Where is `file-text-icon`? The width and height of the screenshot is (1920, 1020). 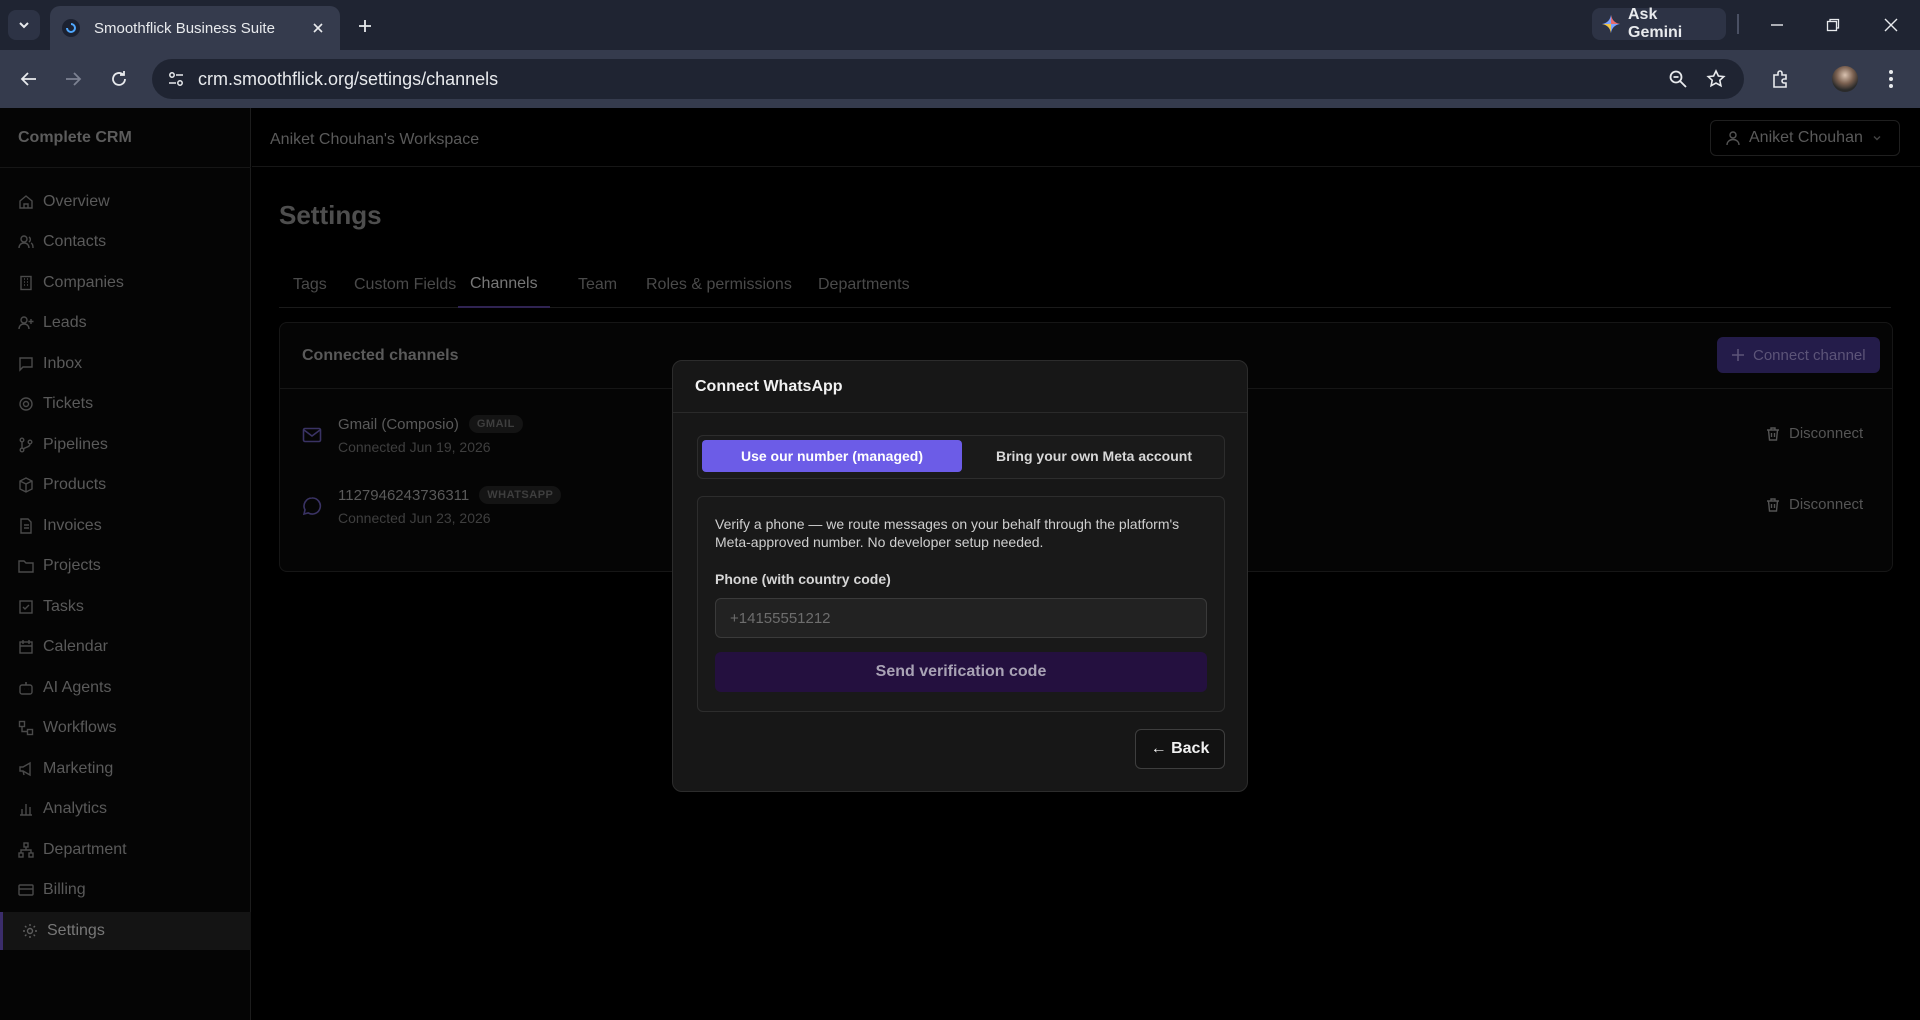
file-text-icon is located at coordinates (26, 526).